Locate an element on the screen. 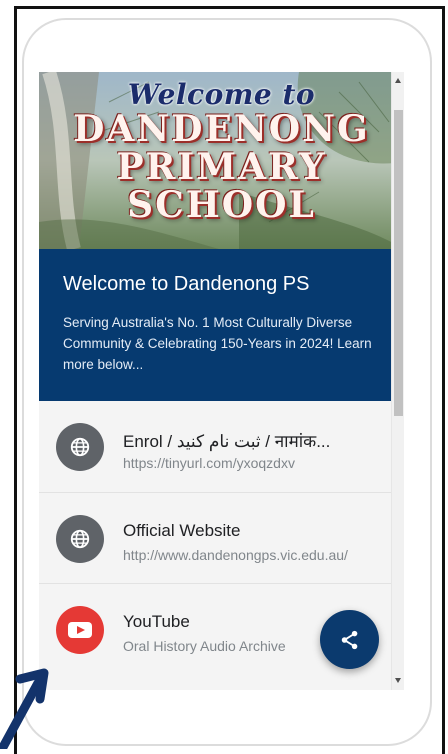 The image size is (448, 754). scroll-down-arrow-icon is located at coordinates (398, 680).